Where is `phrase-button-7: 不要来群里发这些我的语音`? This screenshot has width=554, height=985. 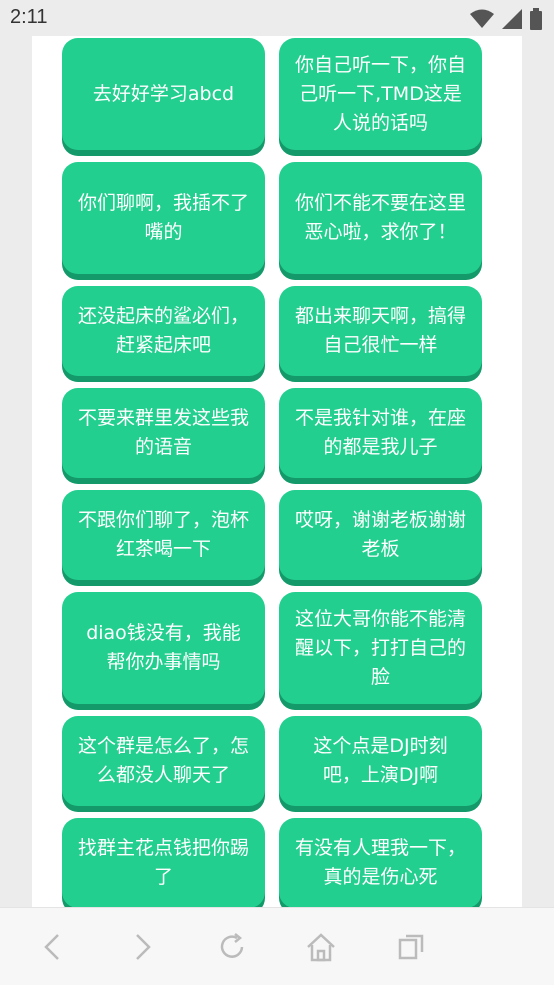 phrase-button-7: 不要来群里发这些我的语音 is located at coordinates (163, 433).